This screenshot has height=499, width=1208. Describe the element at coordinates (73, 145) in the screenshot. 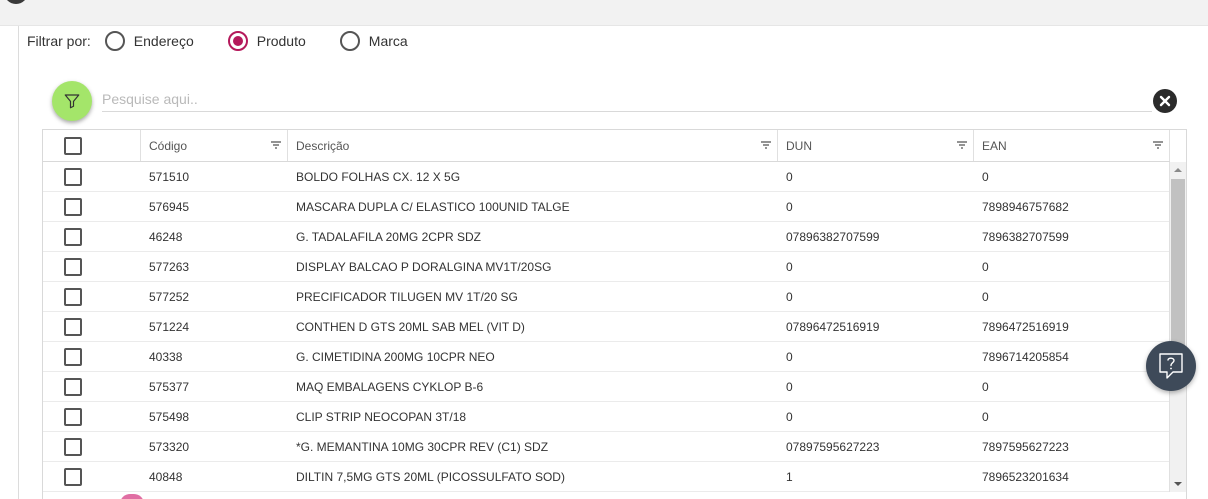

I see `select-all-checkbox` at that location.